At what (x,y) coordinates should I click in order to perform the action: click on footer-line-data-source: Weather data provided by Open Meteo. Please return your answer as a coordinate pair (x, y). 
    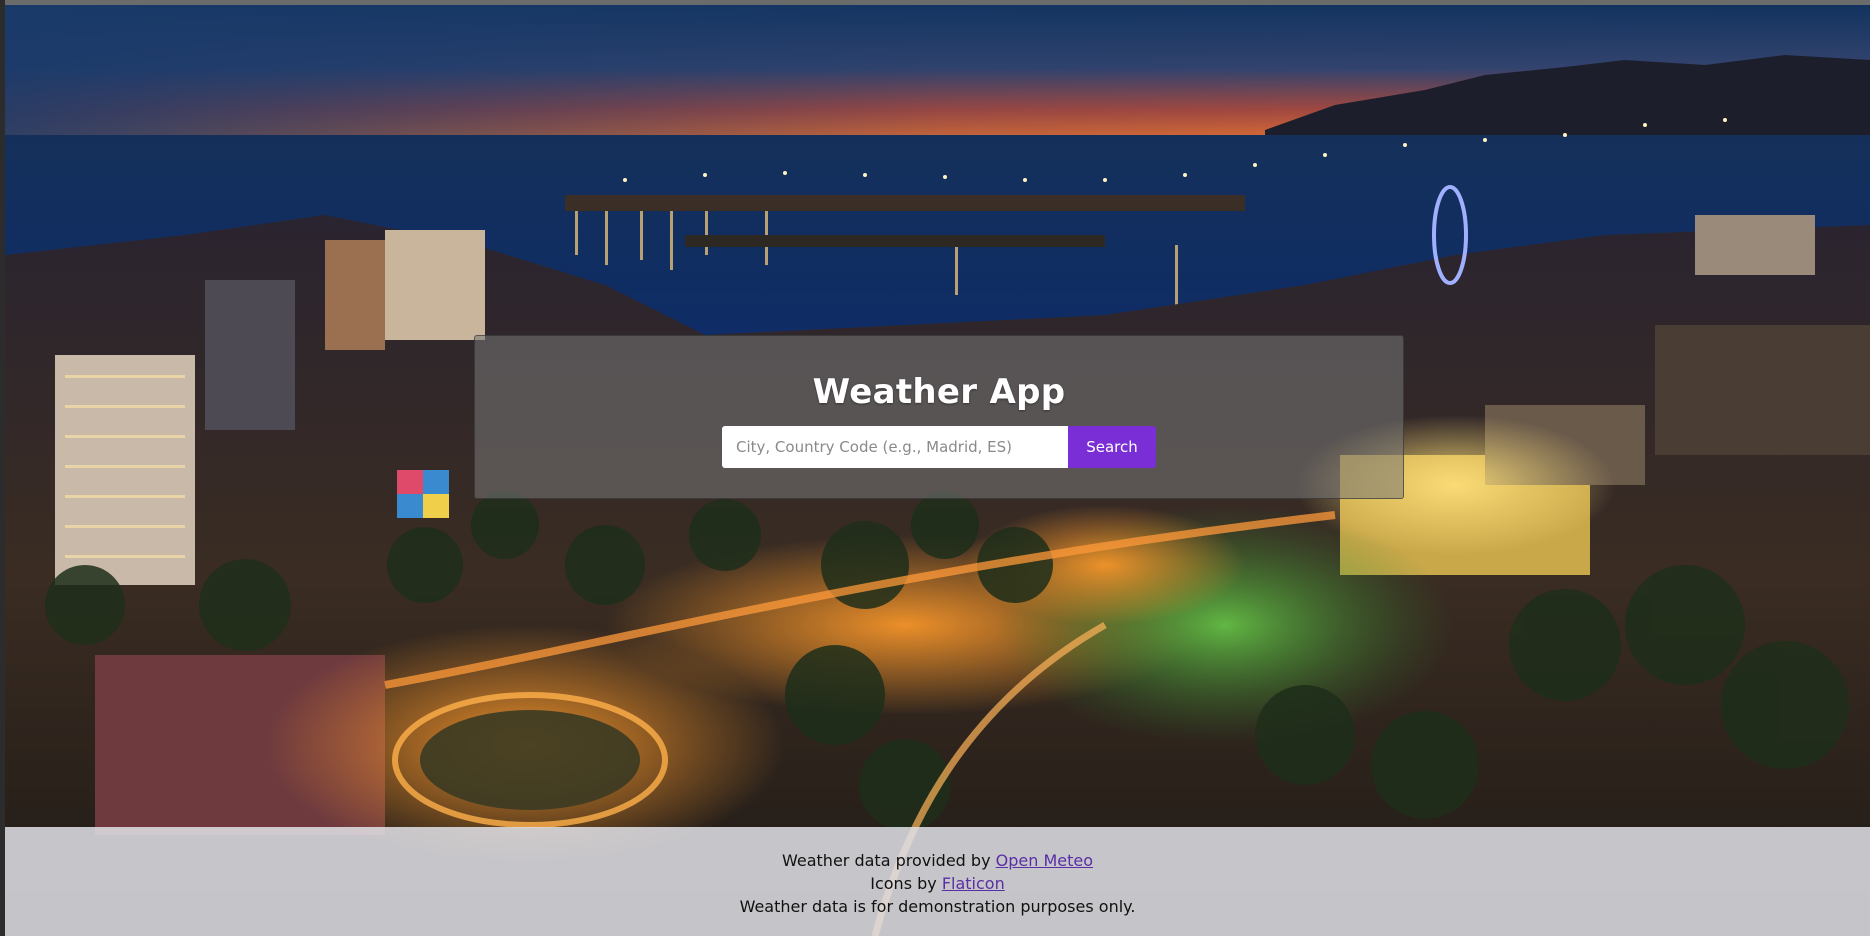
    Looking at the image, I should click on (937, 860).